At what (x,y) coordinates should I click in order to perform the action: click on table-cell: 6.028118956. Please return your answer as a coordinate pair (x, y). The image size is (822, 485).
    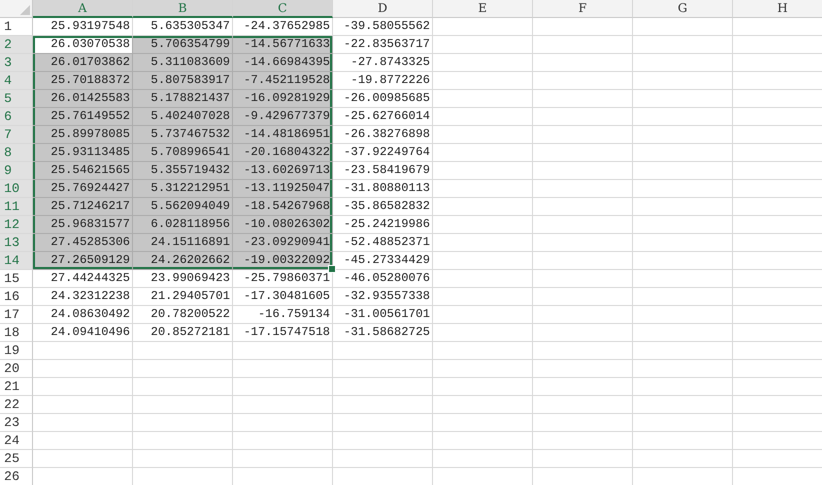
    Looking at the image, I should click on (183, 225).